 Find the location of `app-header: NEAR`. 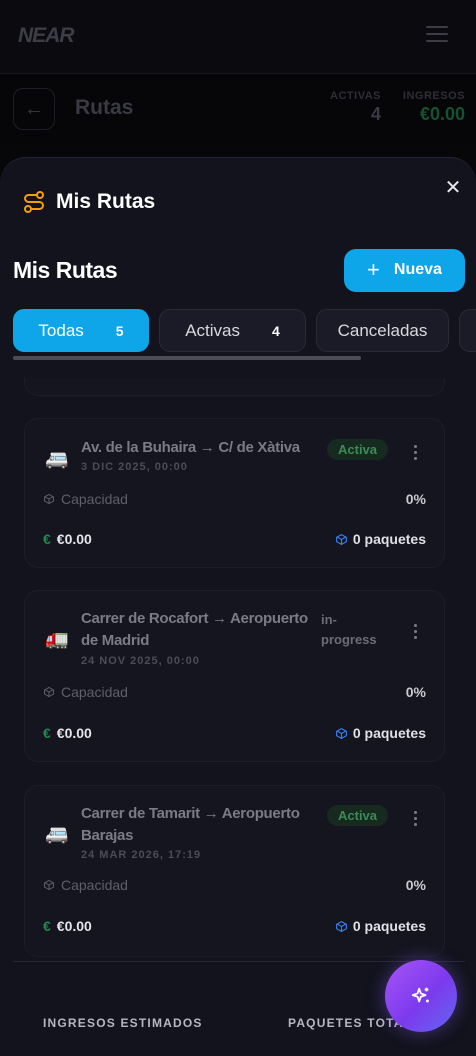

app-header: NEAR is located at coordinates (238, 37).